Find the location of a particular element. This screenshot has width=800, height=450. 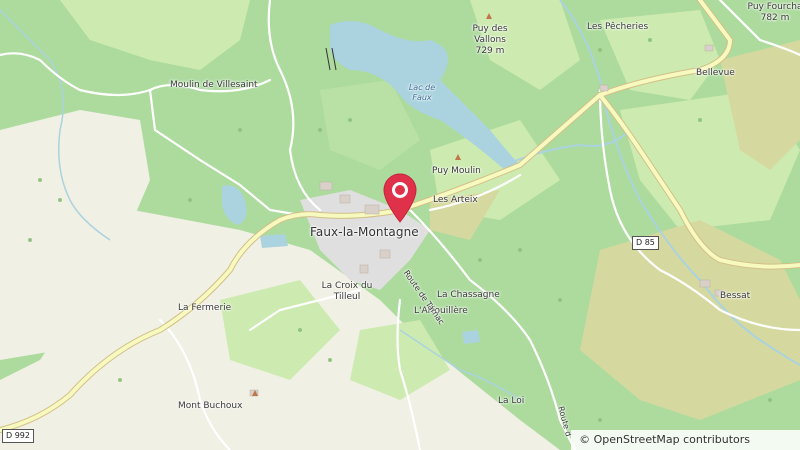

road-shield-d992: D 992 is located at coordinates (18, 436).